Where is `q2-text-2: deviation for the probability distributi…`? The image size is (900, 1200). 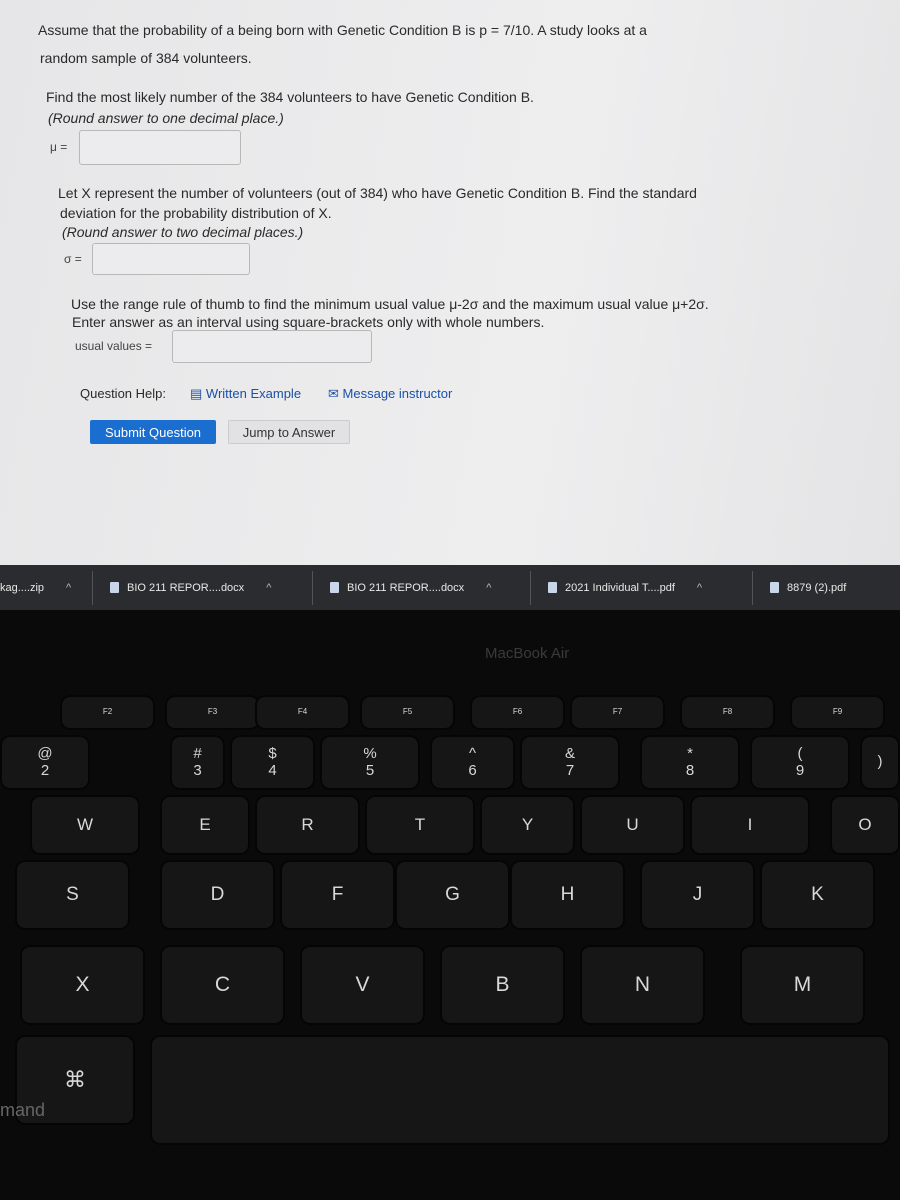 q2-text-2: deviation for the probability distributi… is located at coordinates (196, 213).